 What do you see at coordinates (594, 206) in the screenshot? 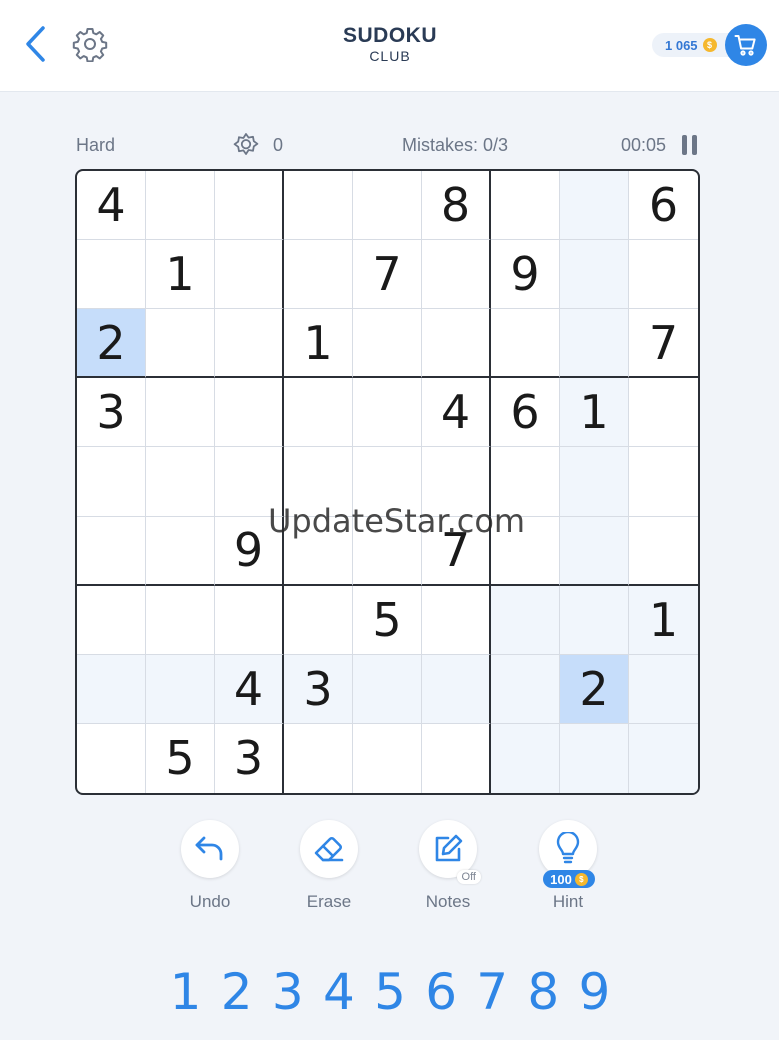
I see `board-cell-r1c8` at bounding box center [594, 206].